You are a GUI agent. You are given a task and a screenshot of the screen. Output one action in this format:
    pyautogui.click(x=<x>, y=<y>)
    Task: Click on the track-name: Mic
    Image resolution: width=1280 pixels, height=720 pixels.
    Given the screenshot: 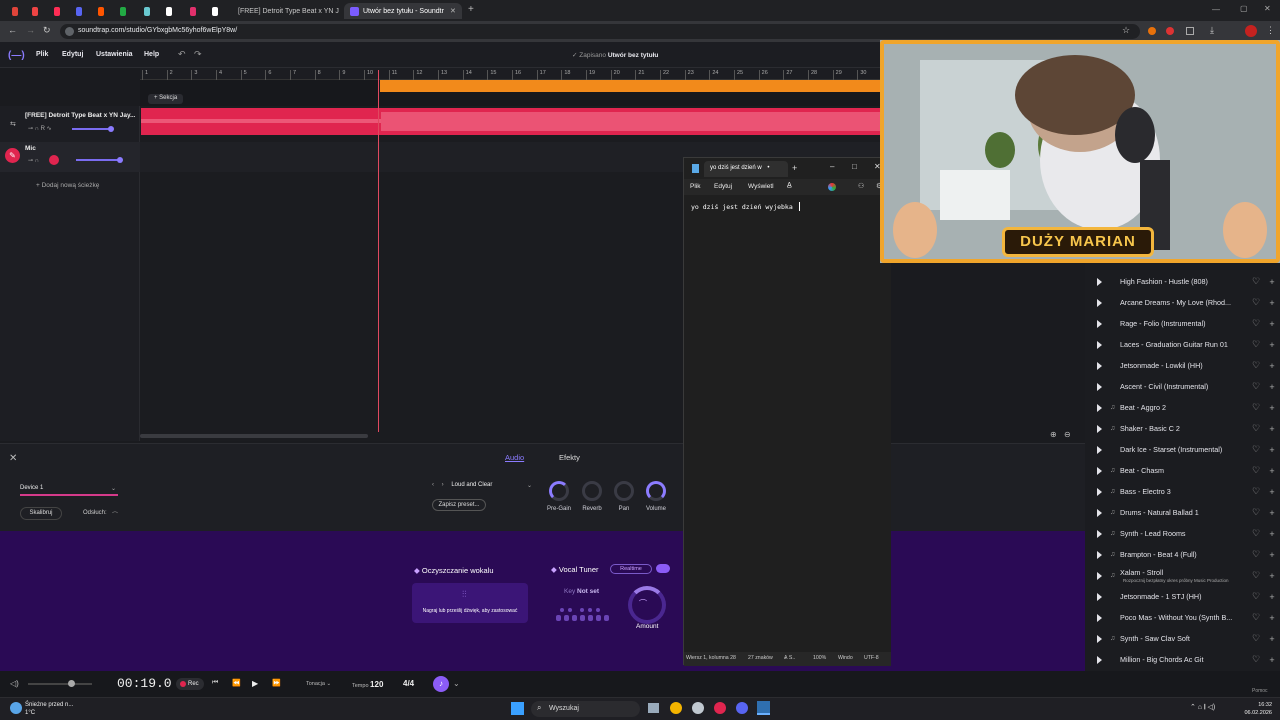 What is the action you would take?
    pyautogui.click(x=30, y=148)
    